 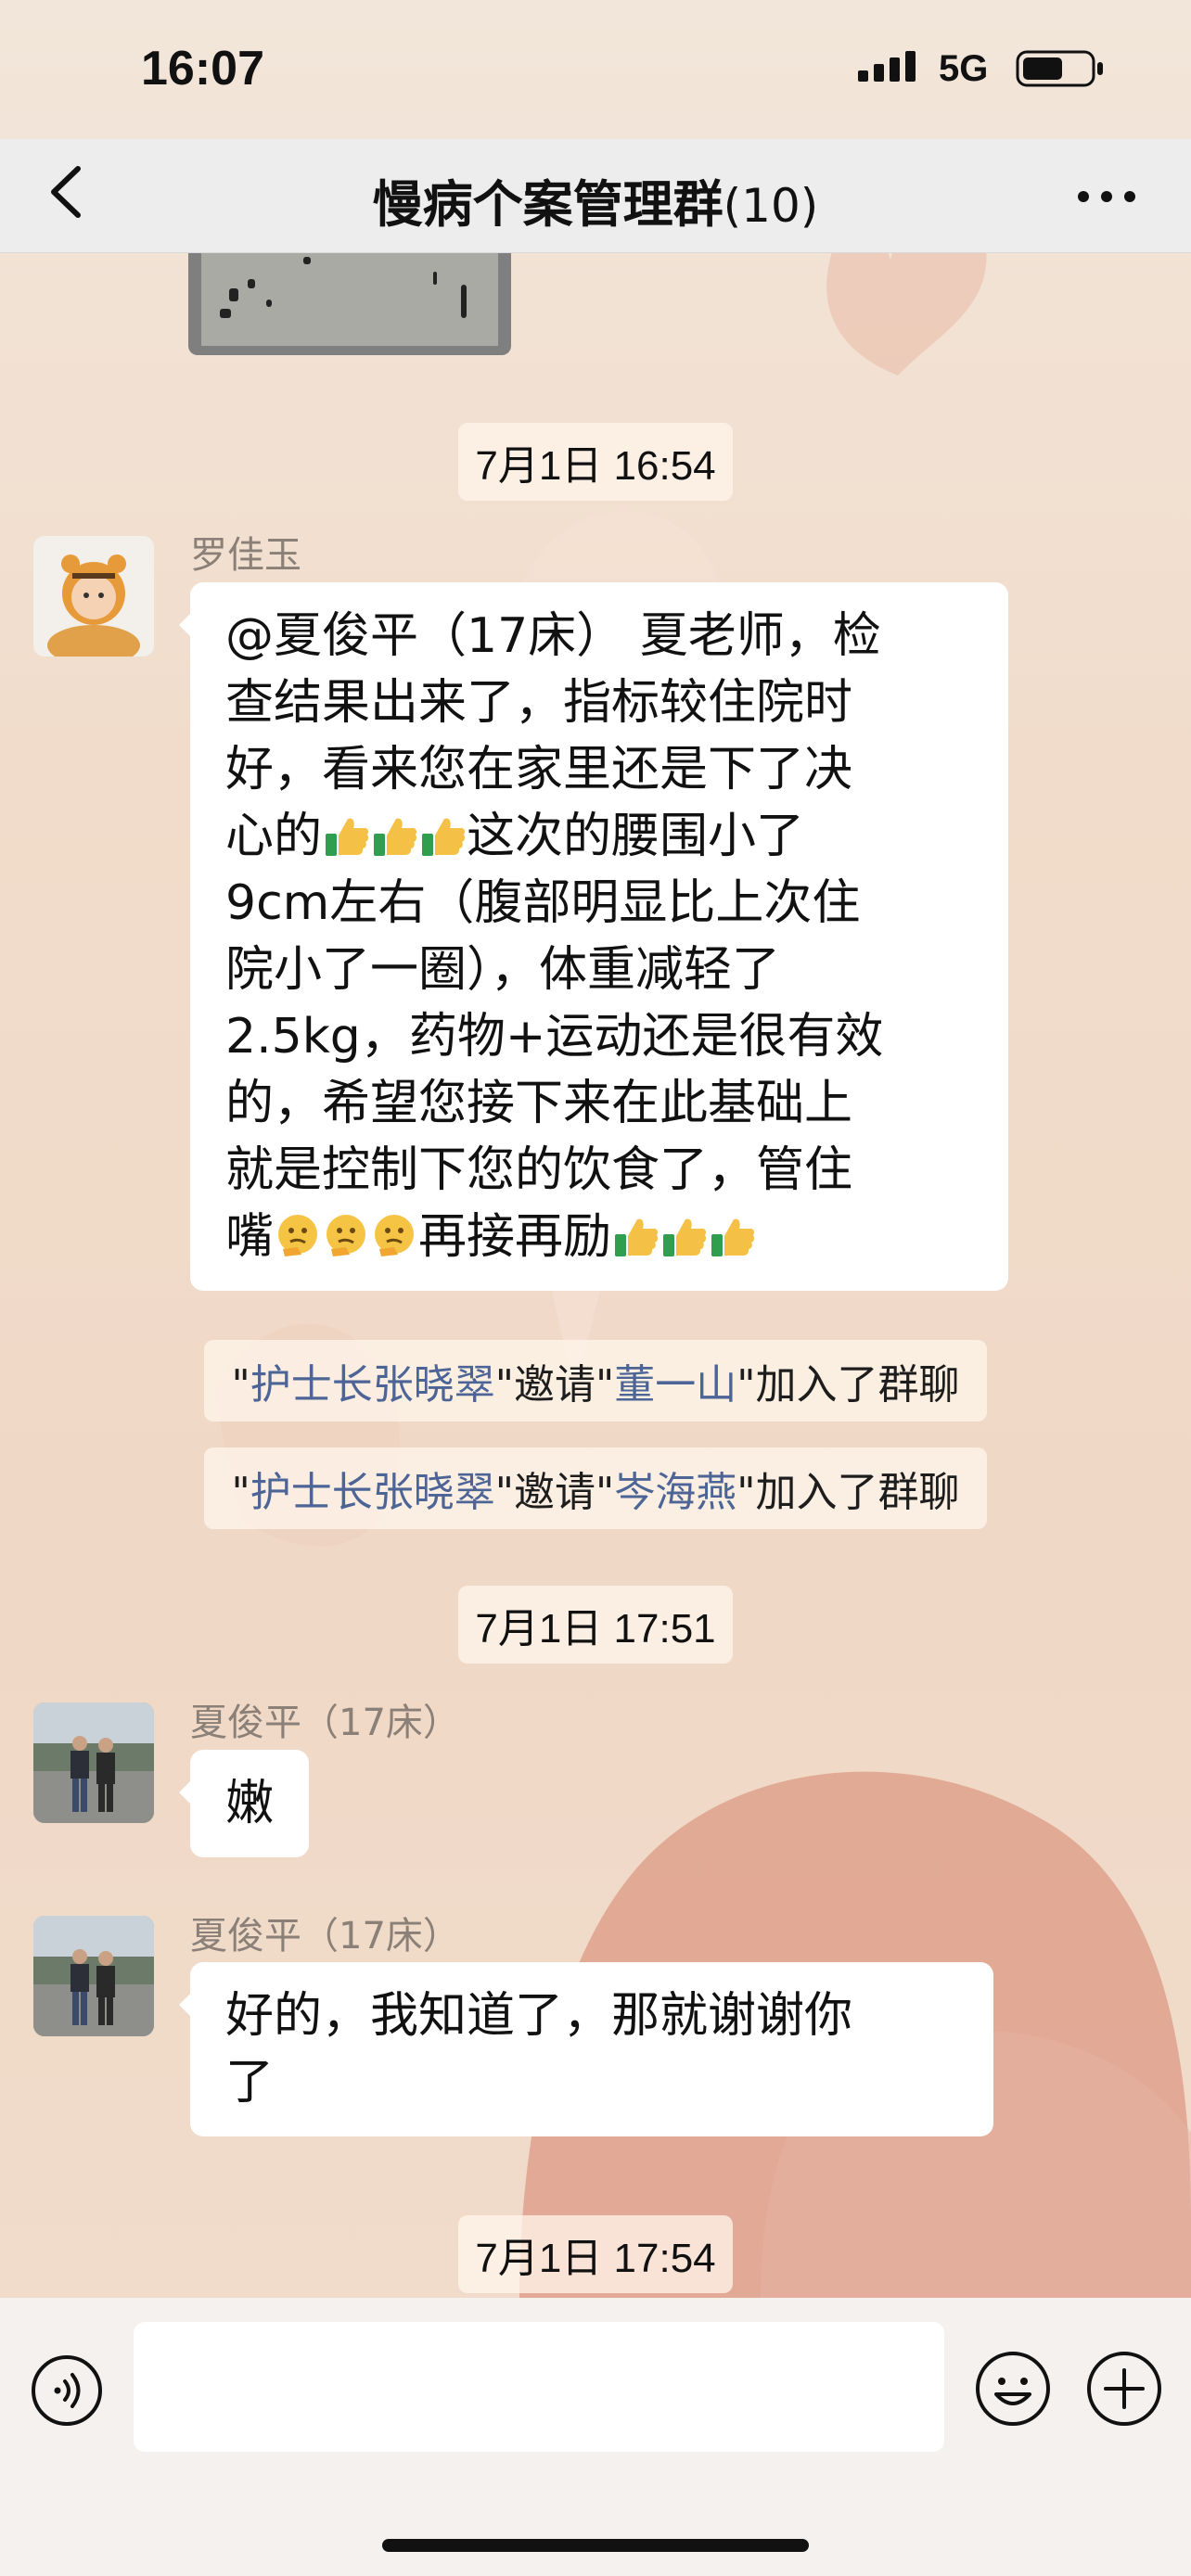 I want to click on invitee-name: 岑海燕, so click(x=675, y=1492).